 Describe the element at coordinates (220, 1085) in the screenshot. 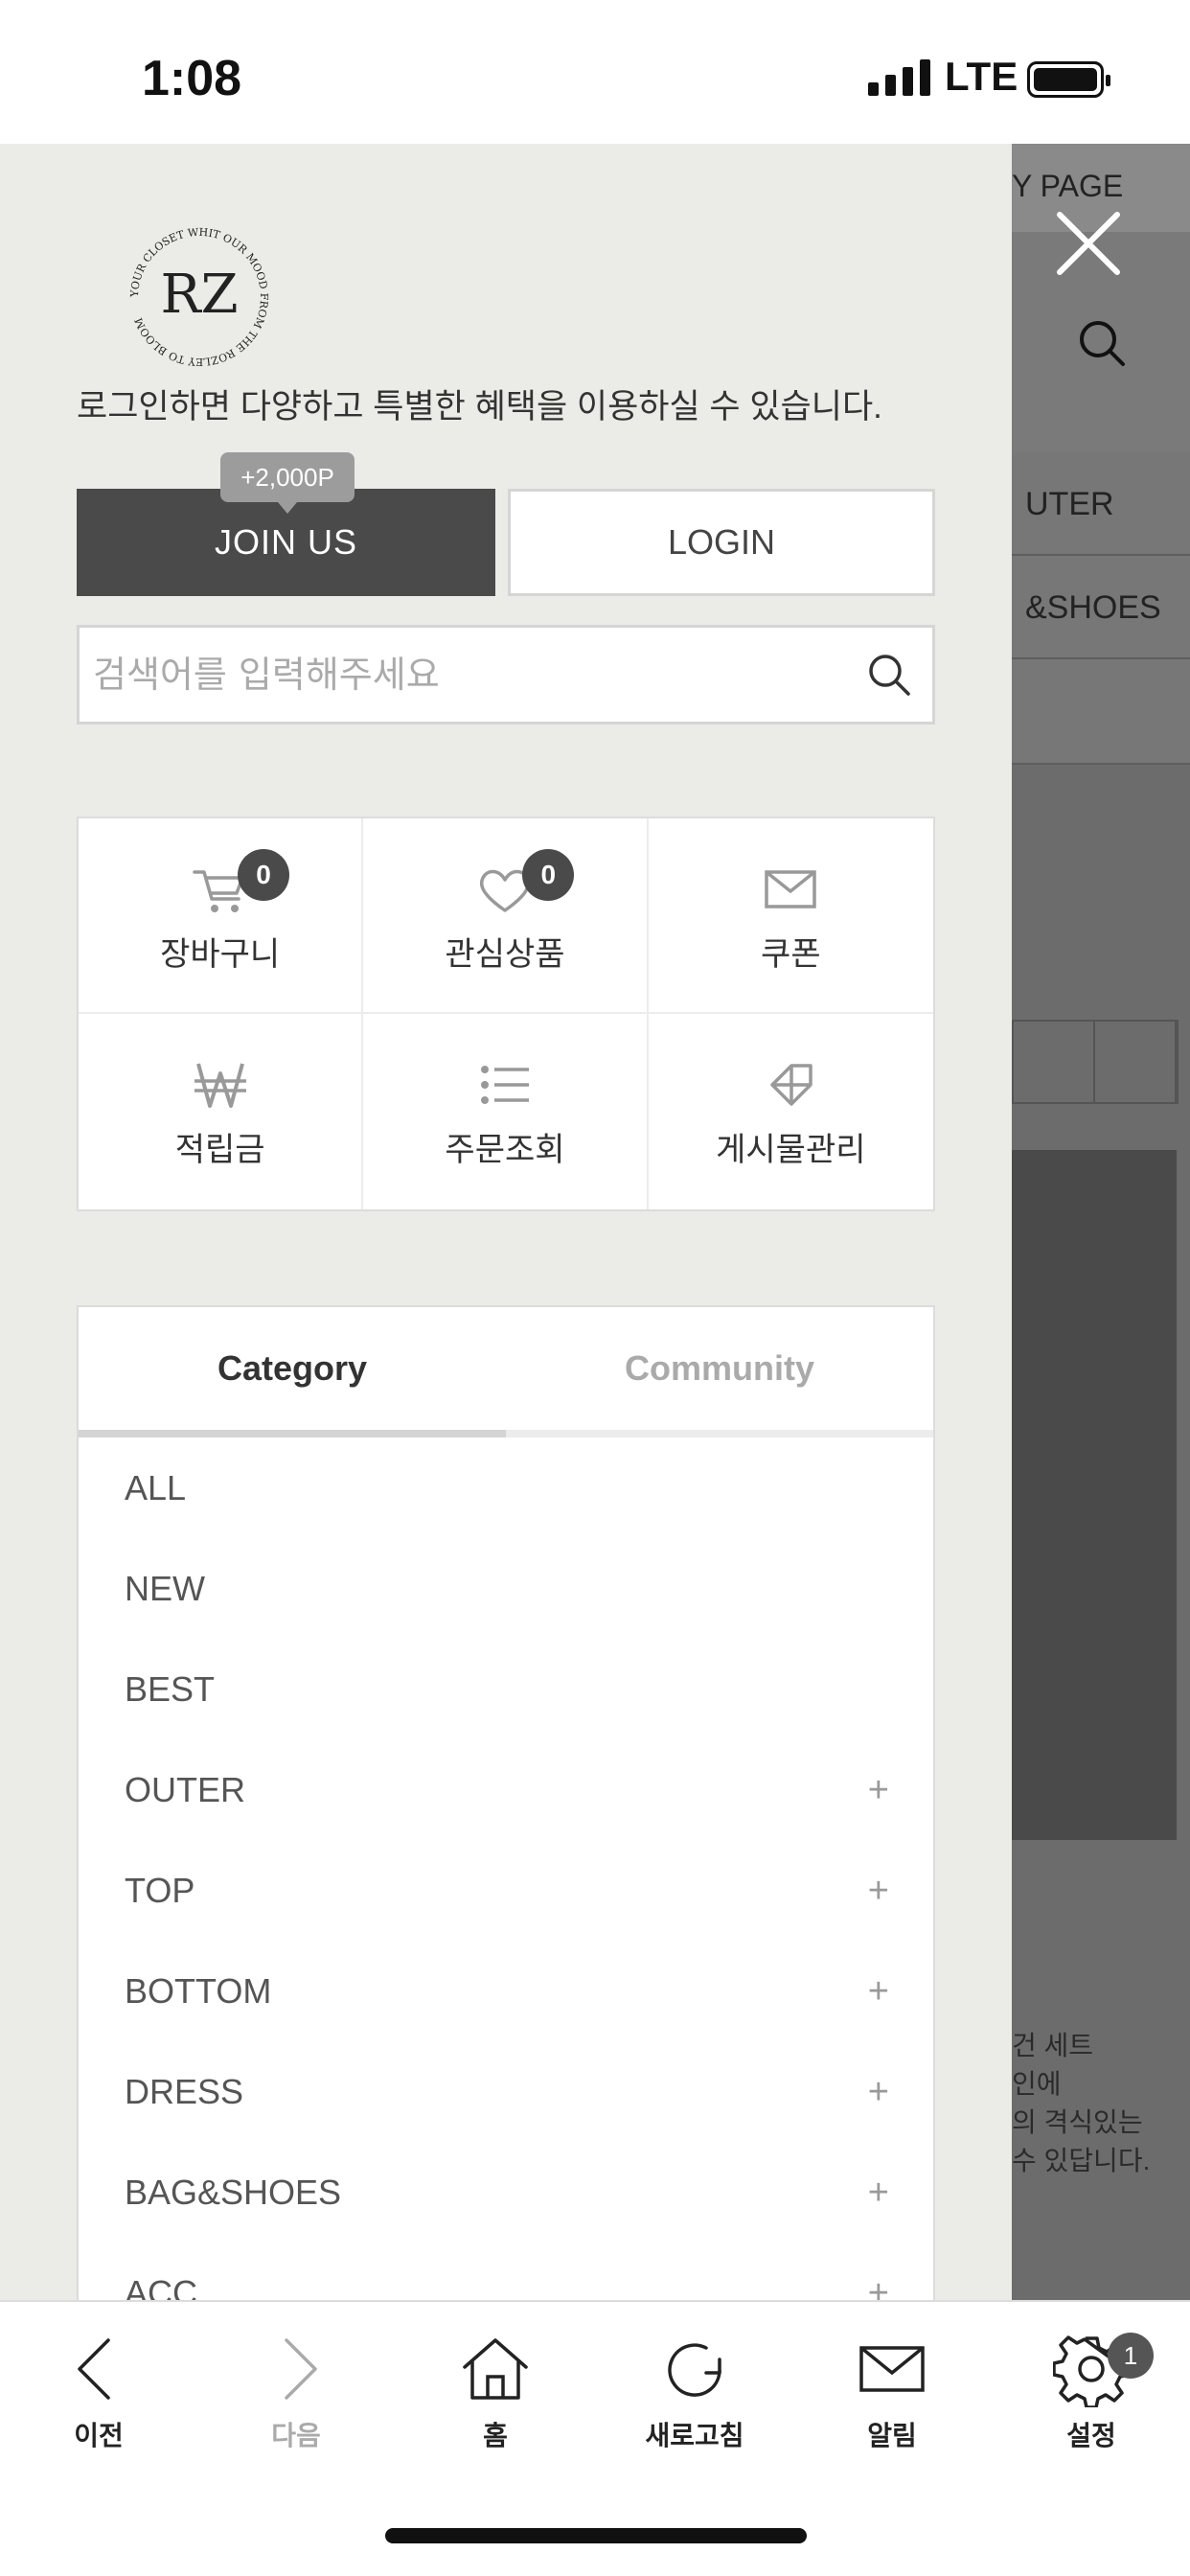

I see `won-icon` at that location.